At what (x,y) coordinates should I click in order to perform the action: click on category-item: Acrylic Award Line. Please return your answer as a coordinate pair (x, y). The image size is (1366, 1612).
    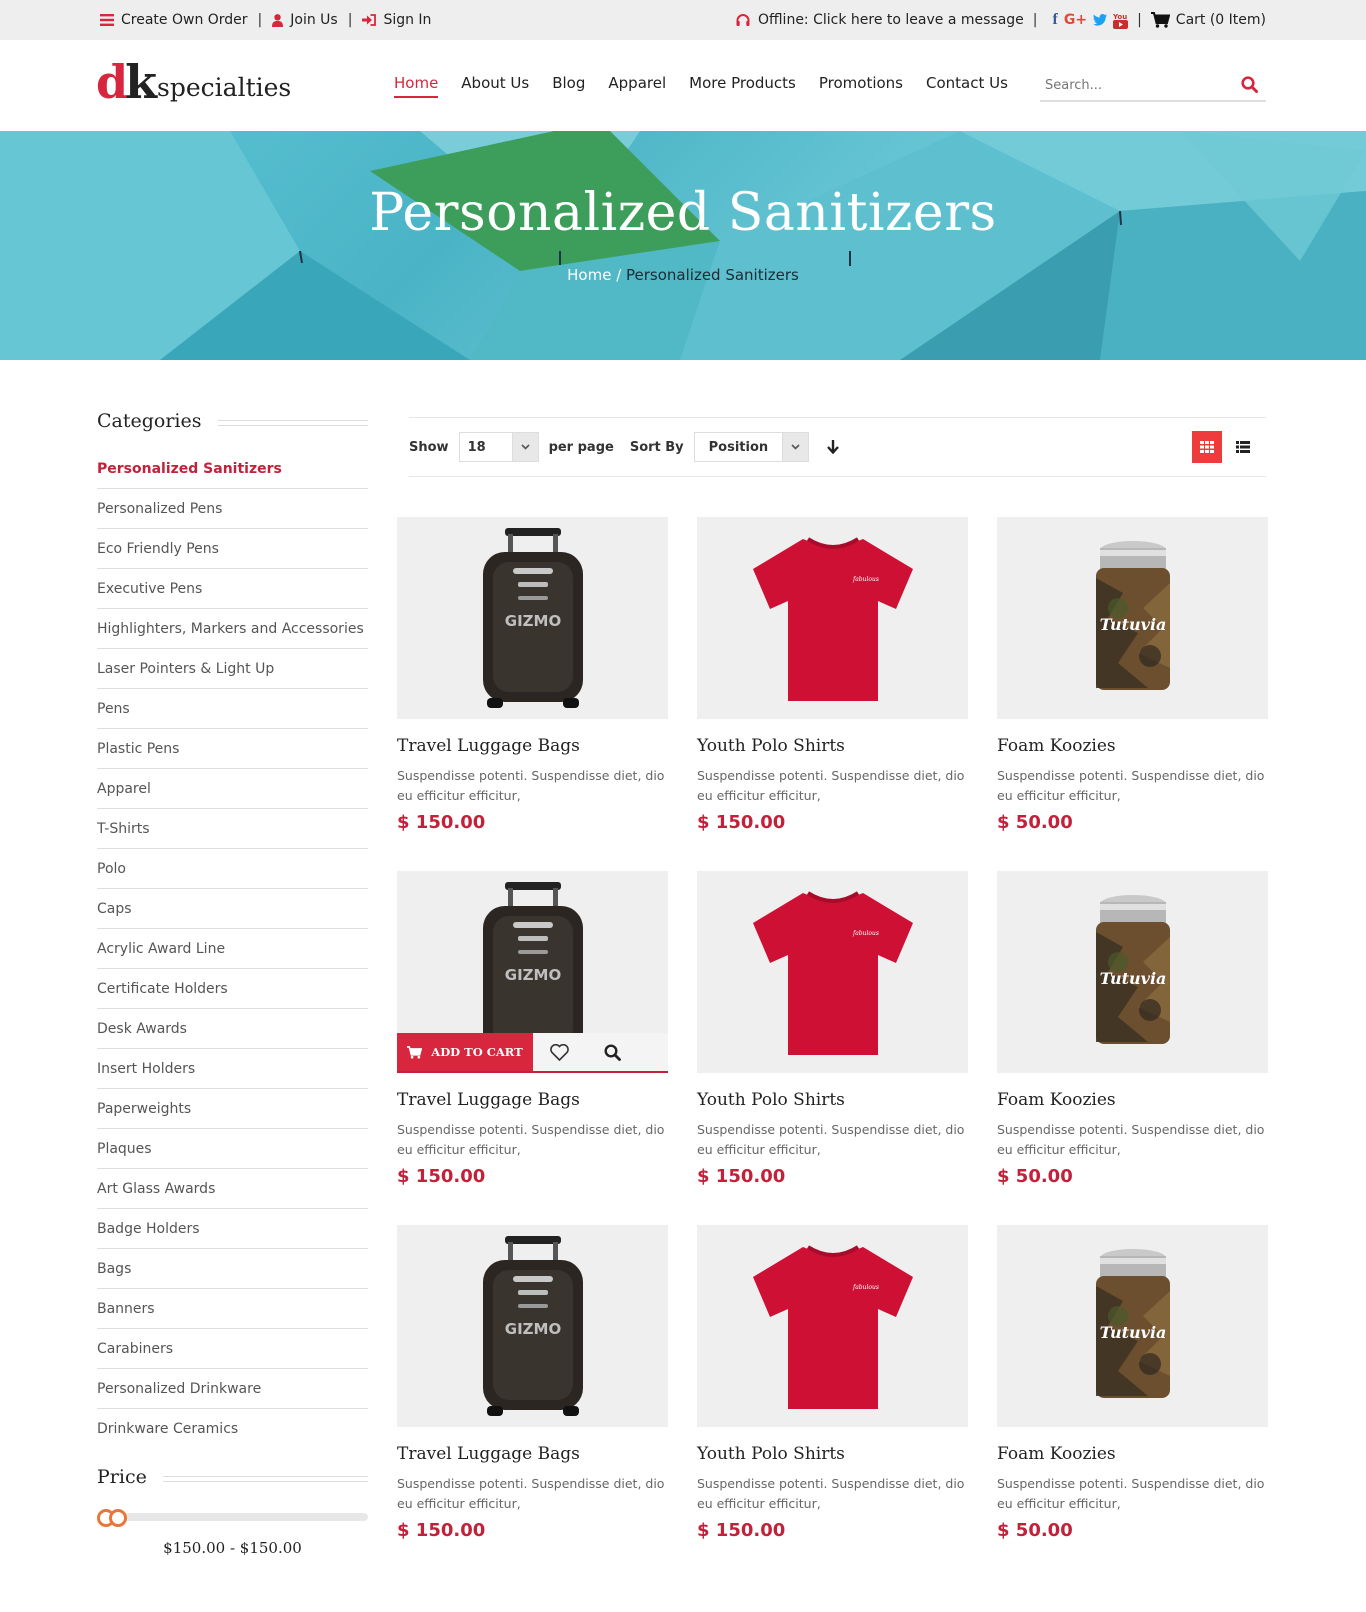
    Looking at the image, I should click on (232, 949).